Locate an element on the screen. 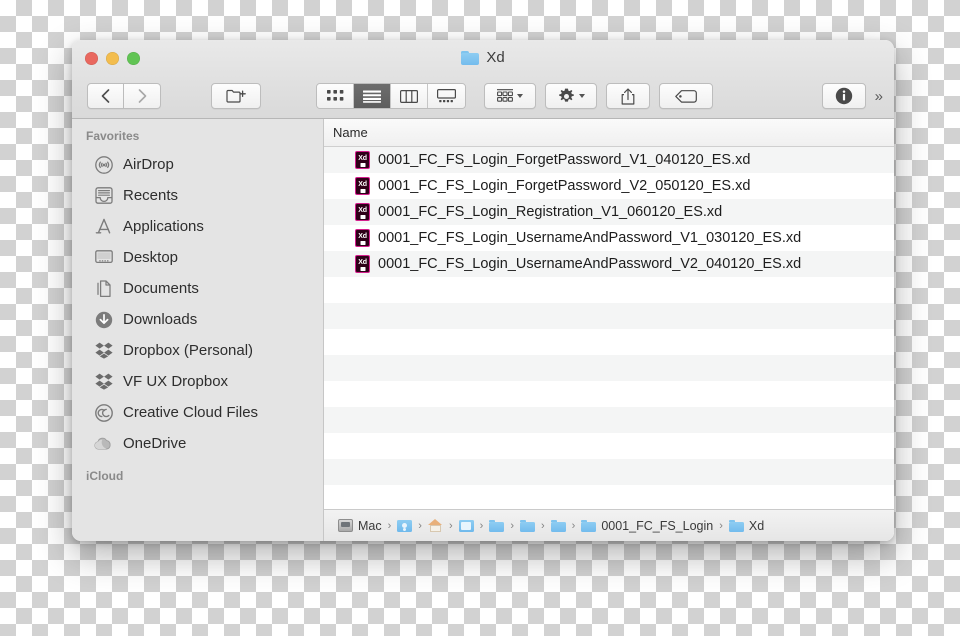  dropbox-icon is located at coordinates (103, 381).